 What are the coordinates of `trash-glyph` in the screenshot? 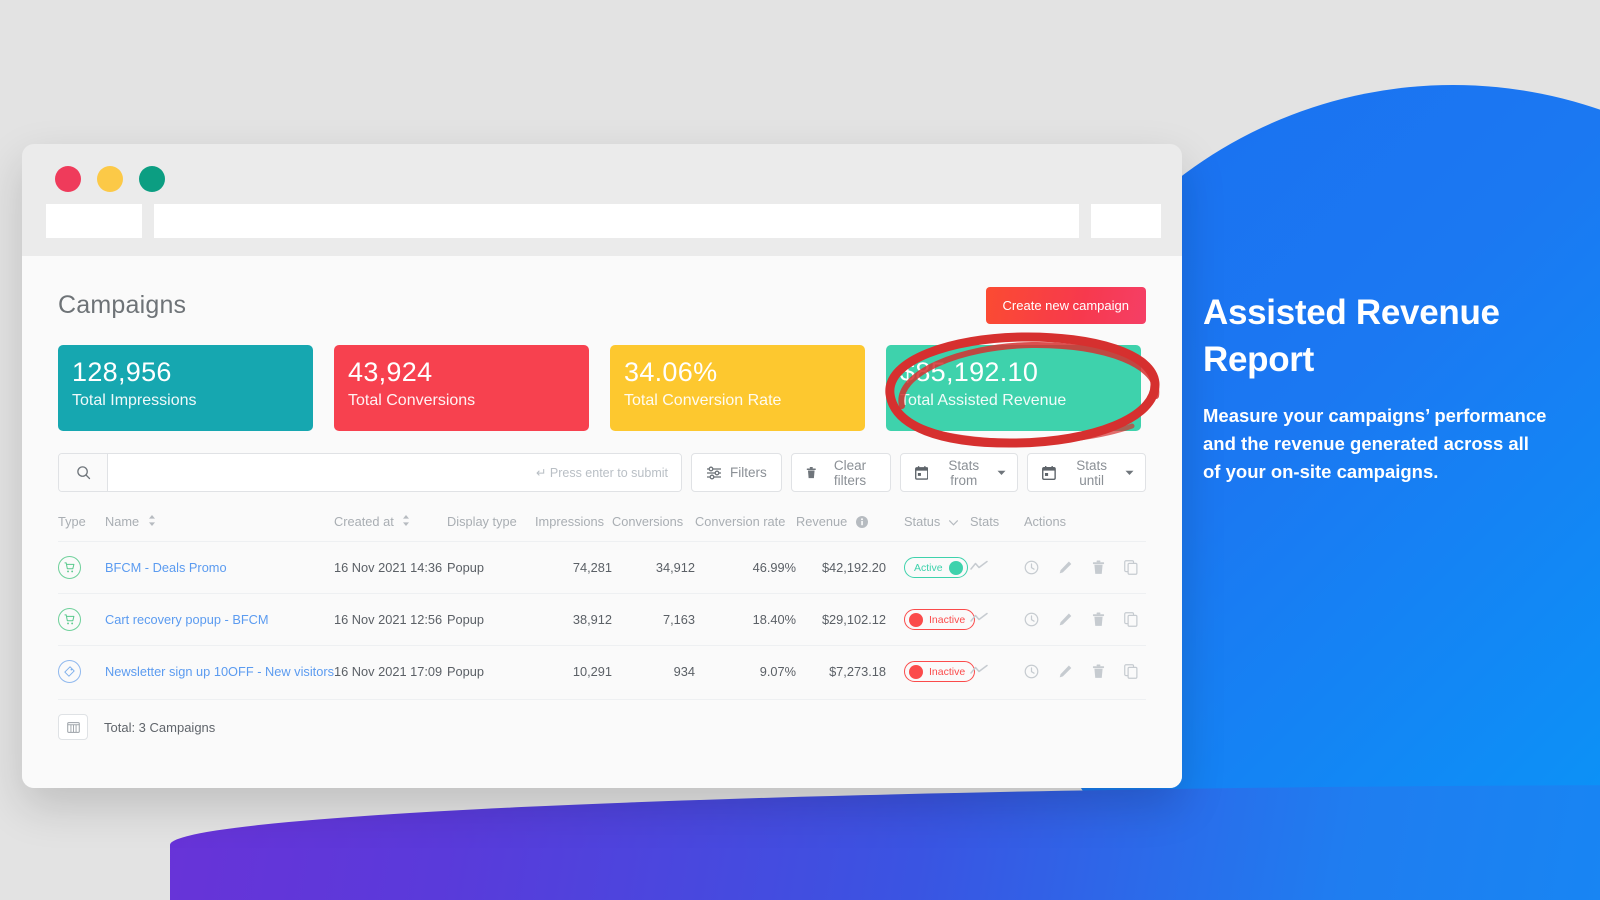 It's located at (1098, 567).